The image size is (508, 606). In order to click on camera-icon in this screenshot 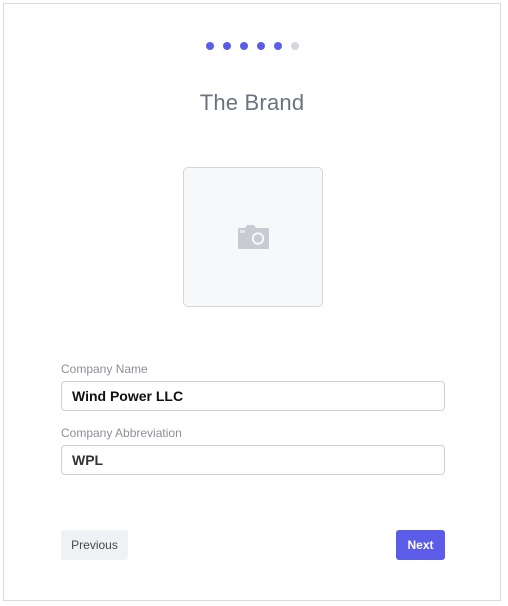, I will do `click(253, 237)`.